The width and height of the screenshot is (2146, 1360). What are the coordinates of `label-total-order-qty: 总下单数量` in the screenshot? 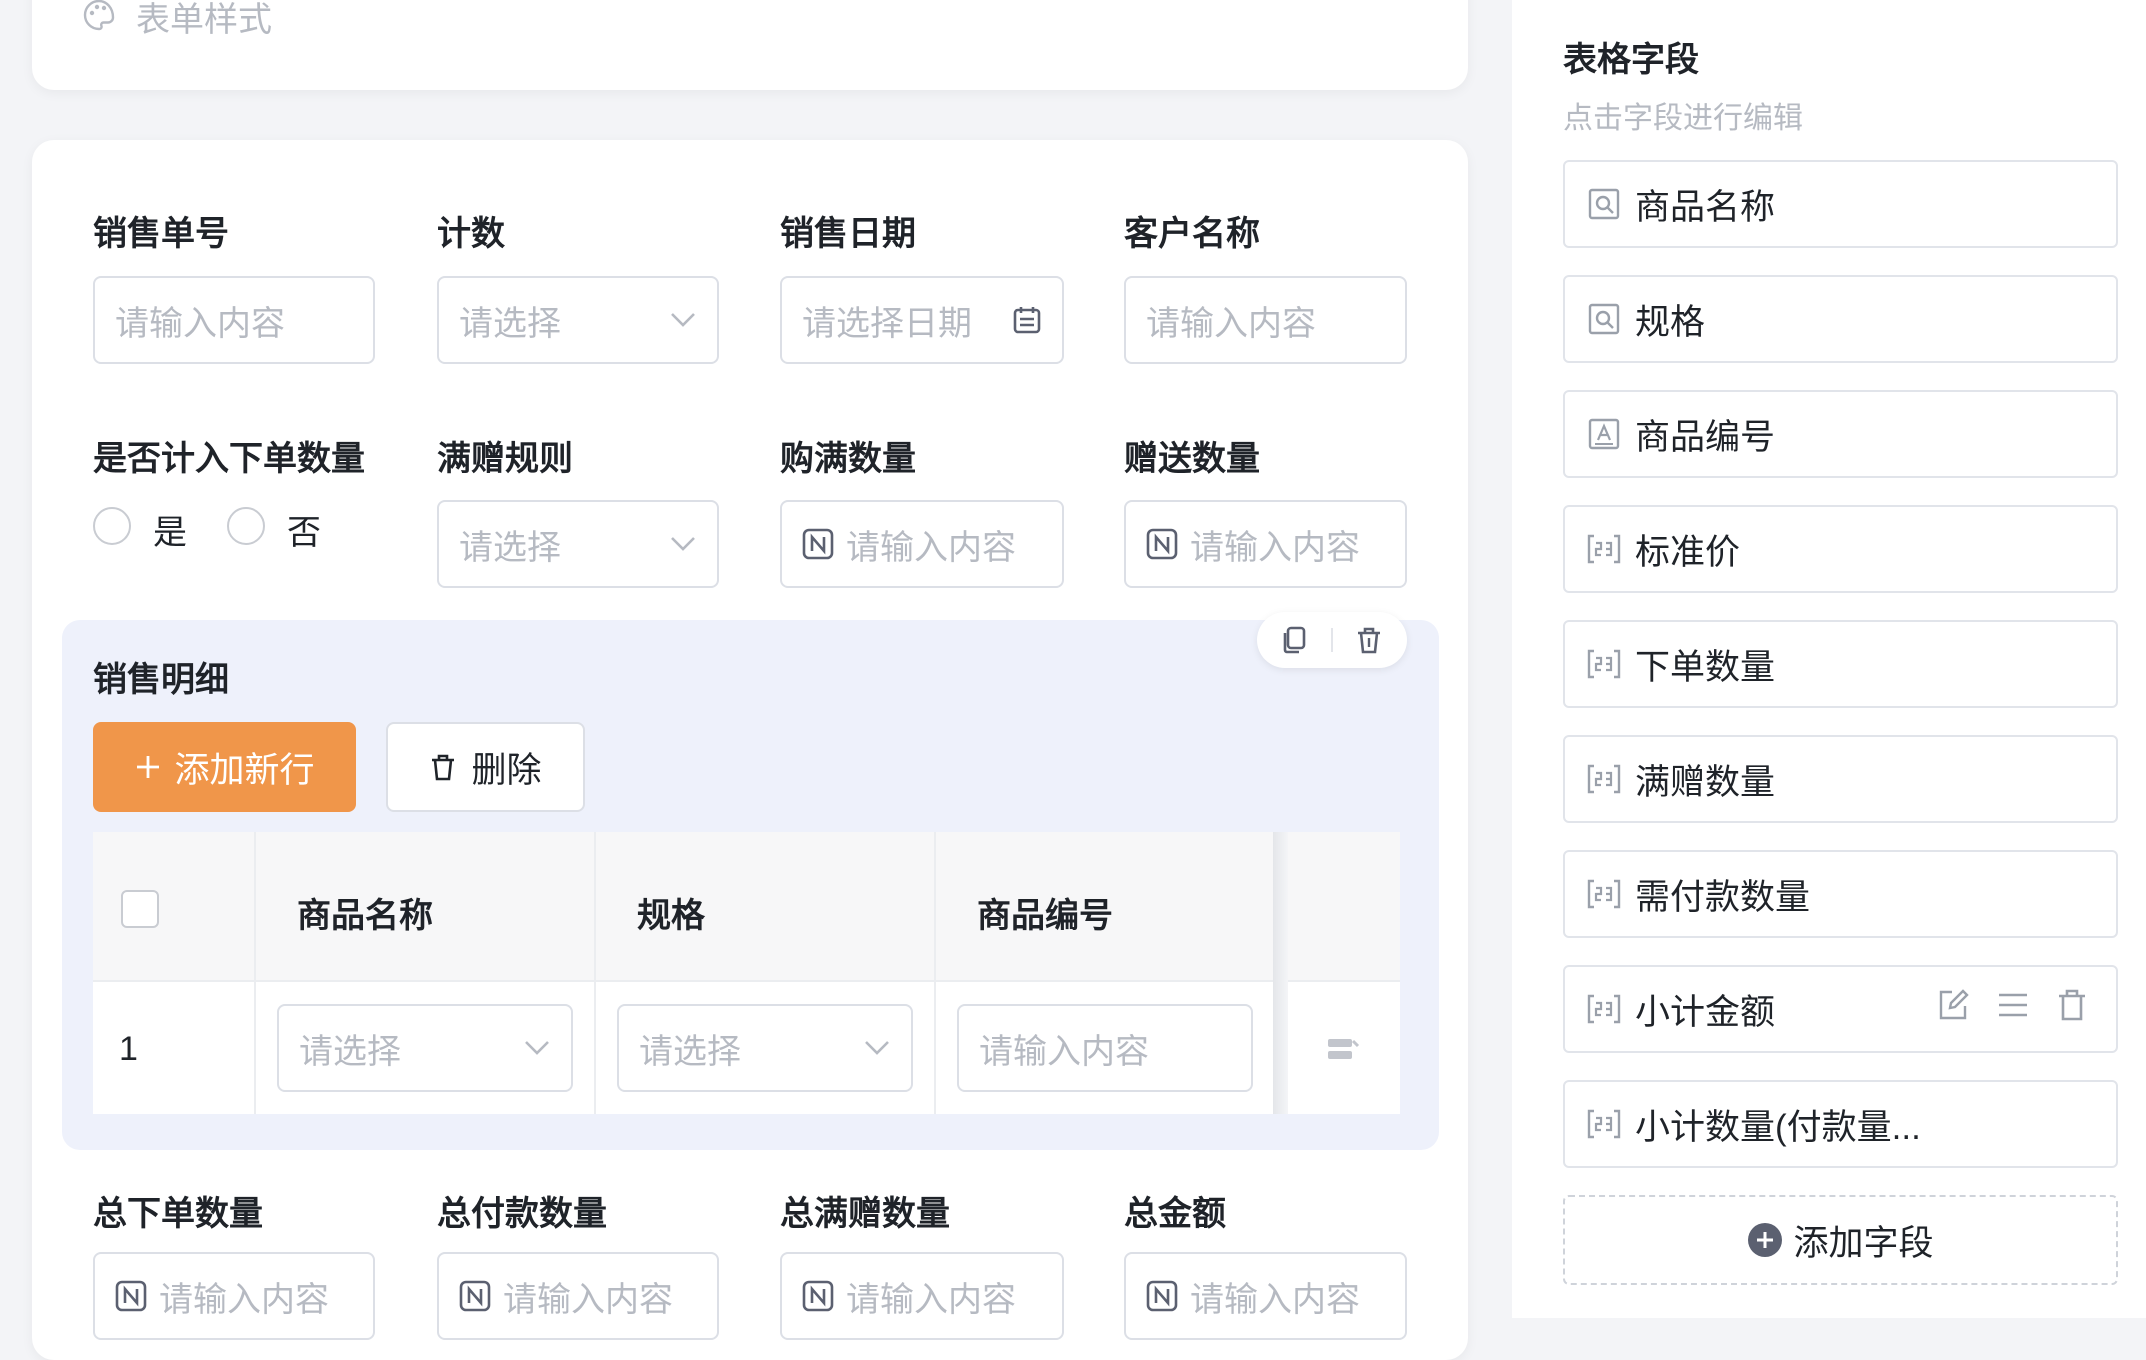 It's located at (178, 1214).